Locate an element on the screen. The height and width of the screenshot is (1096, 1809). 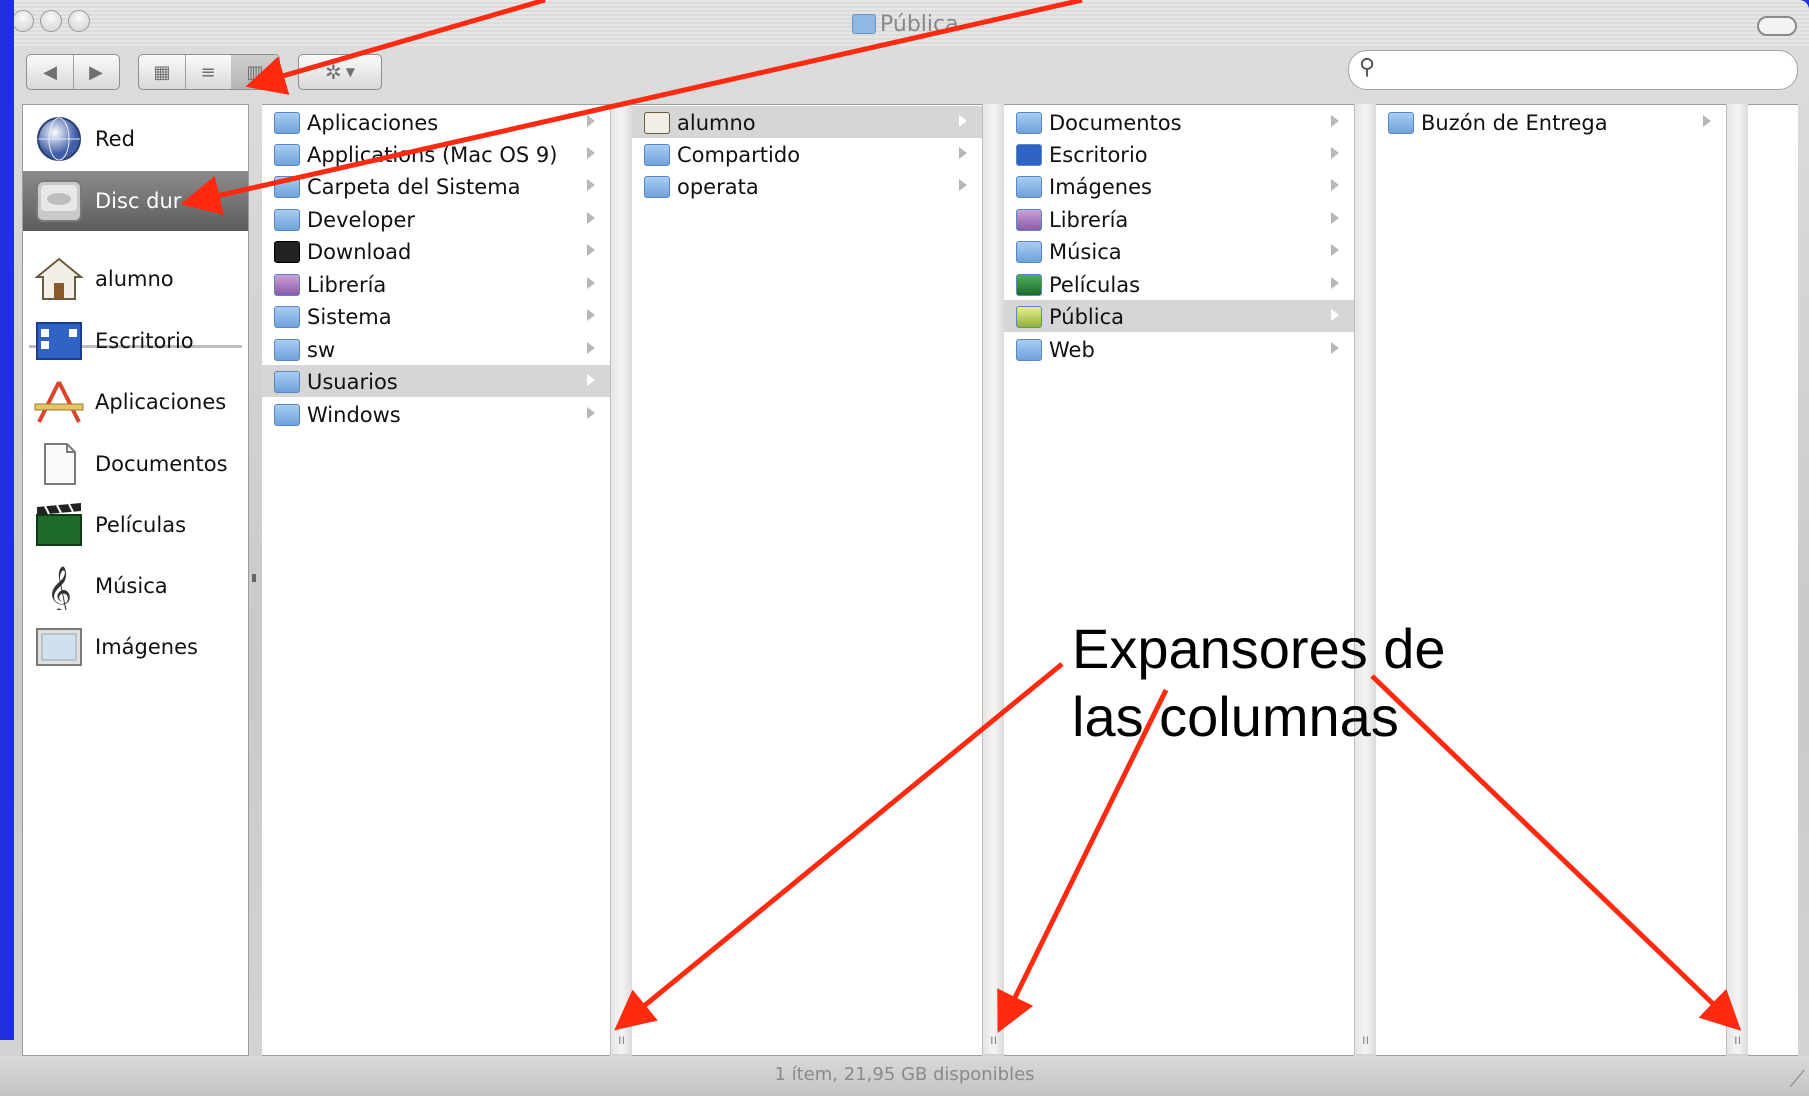
arrow-to-disc-dur is located at coordinates (631, 107).